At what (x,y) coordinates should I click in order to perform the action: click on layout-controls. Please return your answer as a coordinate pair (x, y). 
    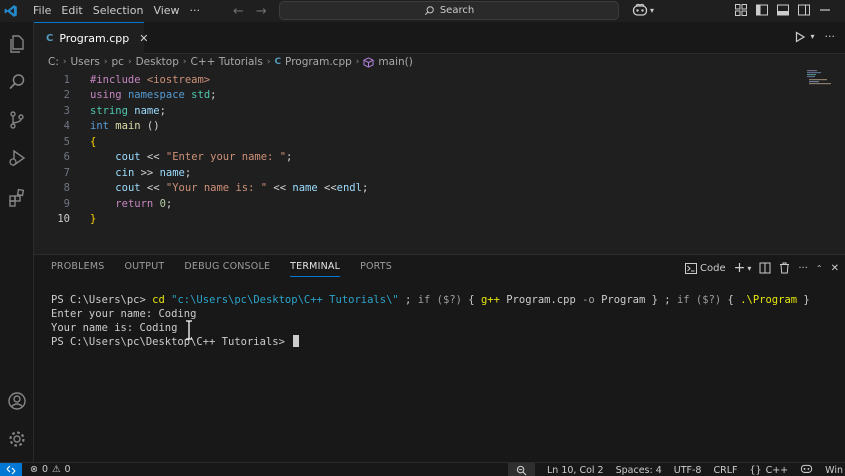
    Looking at the image, I should click on (783, 10).